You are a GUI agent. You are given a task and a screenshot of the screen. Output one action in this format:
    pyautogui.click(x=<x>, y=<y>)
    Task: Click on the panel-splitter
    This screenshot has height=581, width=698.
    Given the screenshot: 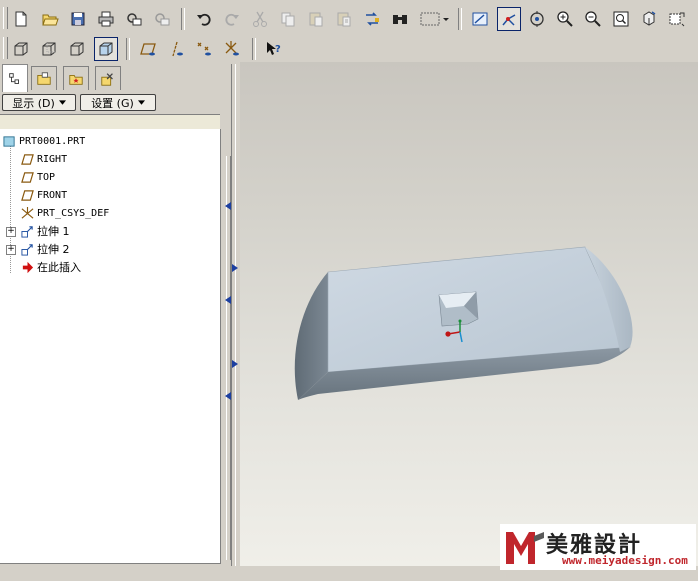 What is the action you would take?
    pyautogui.click(x=231, y=315)
    